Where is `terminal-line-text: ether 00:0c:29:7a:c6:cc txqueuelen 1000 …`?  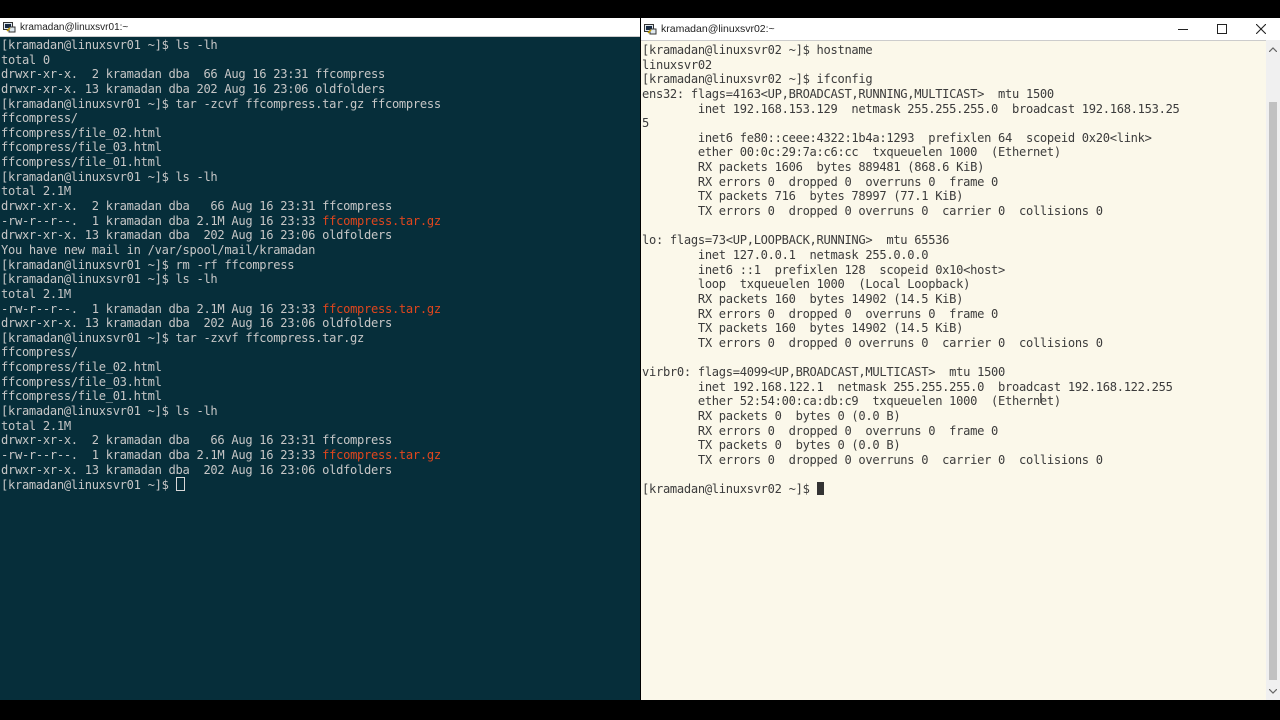 terminal-line-text: ether 00:0c:29:7a:c6:cc txqueuelen 1000 … is located at coordinates (851, 152).